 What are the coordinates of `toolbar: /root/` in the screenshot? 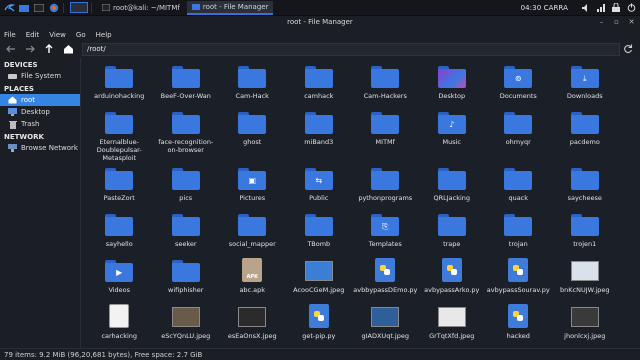 It's located at (320, 49).